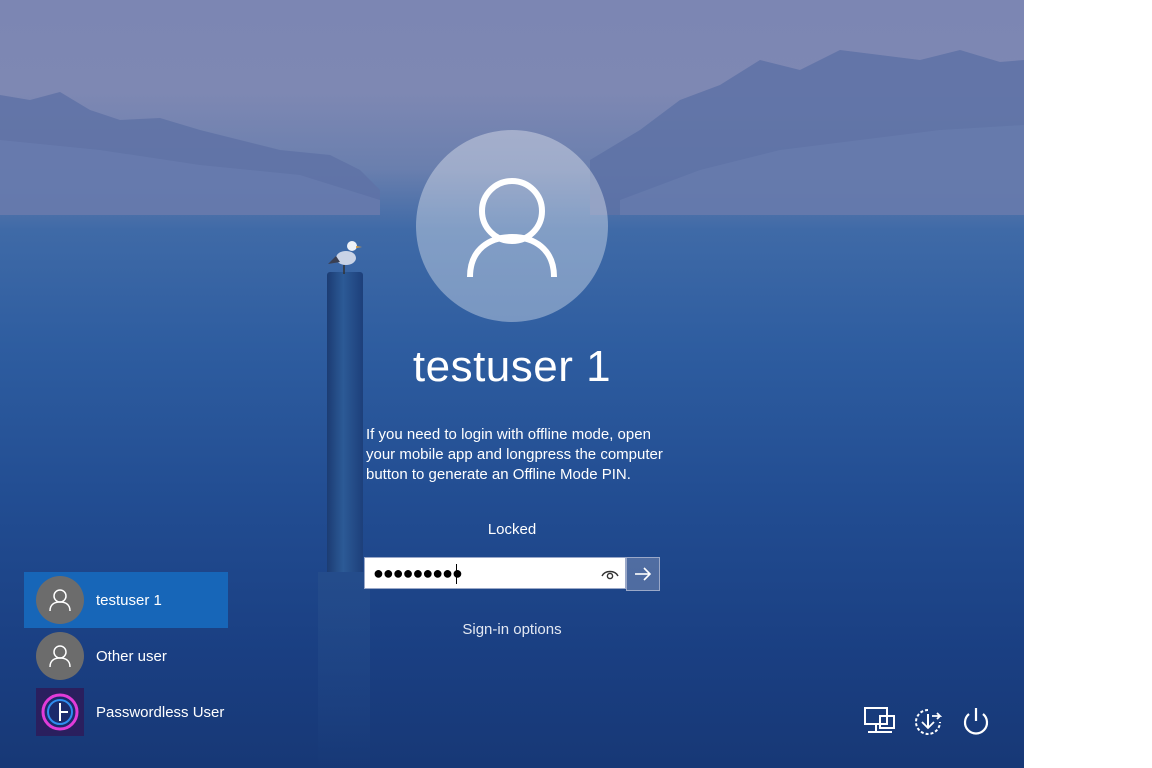 The image size is (1152, 768). I want to click on text-caret, so click(456, 574).